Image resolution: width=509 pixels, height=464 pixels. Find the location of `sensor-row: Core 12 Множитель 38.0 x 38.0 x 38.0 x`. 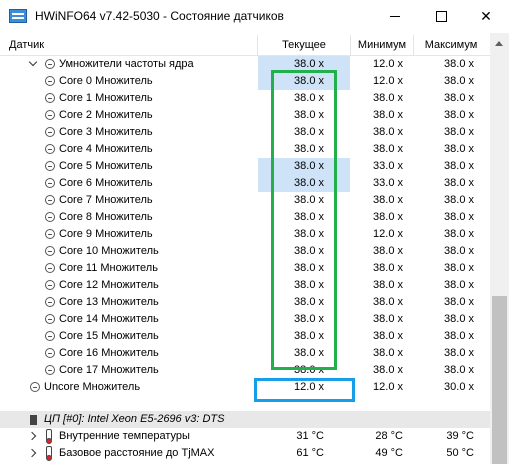

sensor-row: Core 12 Множитель 38.0 x 38.0 x 38.0 x is located at coordinates (245, 285).